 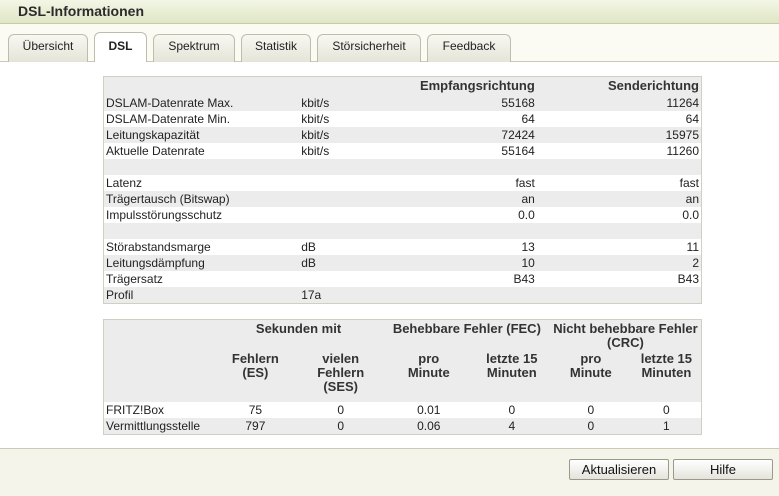 What do you see at coordinates (466, 328) in the screenshot?
I see `group-header-fec: Behebbare Fehler (FEC)` at bounding box center [466, 328].